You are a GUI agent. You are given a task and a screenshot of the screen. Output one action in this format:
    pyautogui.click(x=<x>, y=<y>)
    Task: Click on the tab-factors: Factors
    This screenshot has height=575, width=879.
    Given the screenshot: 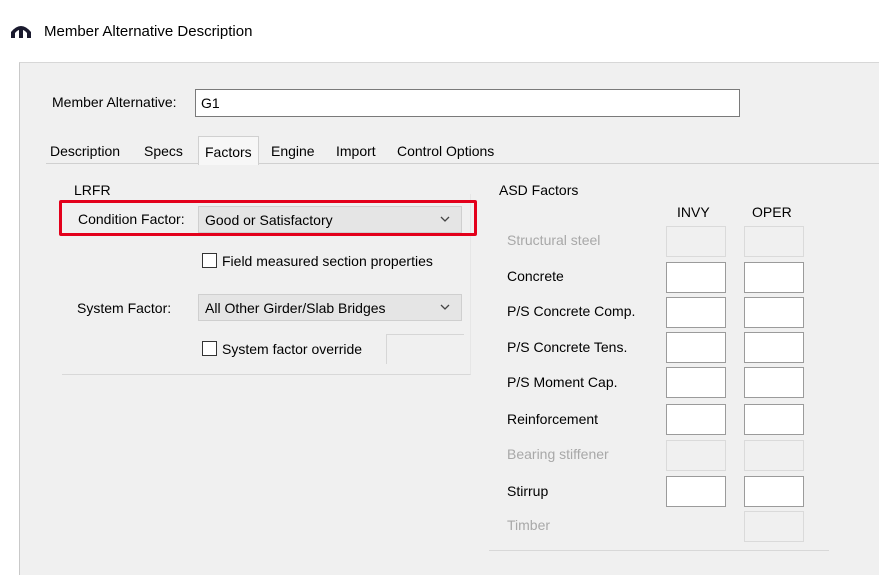 What is the action you would take?
    pyautogui.click(x=228, y=150)
    